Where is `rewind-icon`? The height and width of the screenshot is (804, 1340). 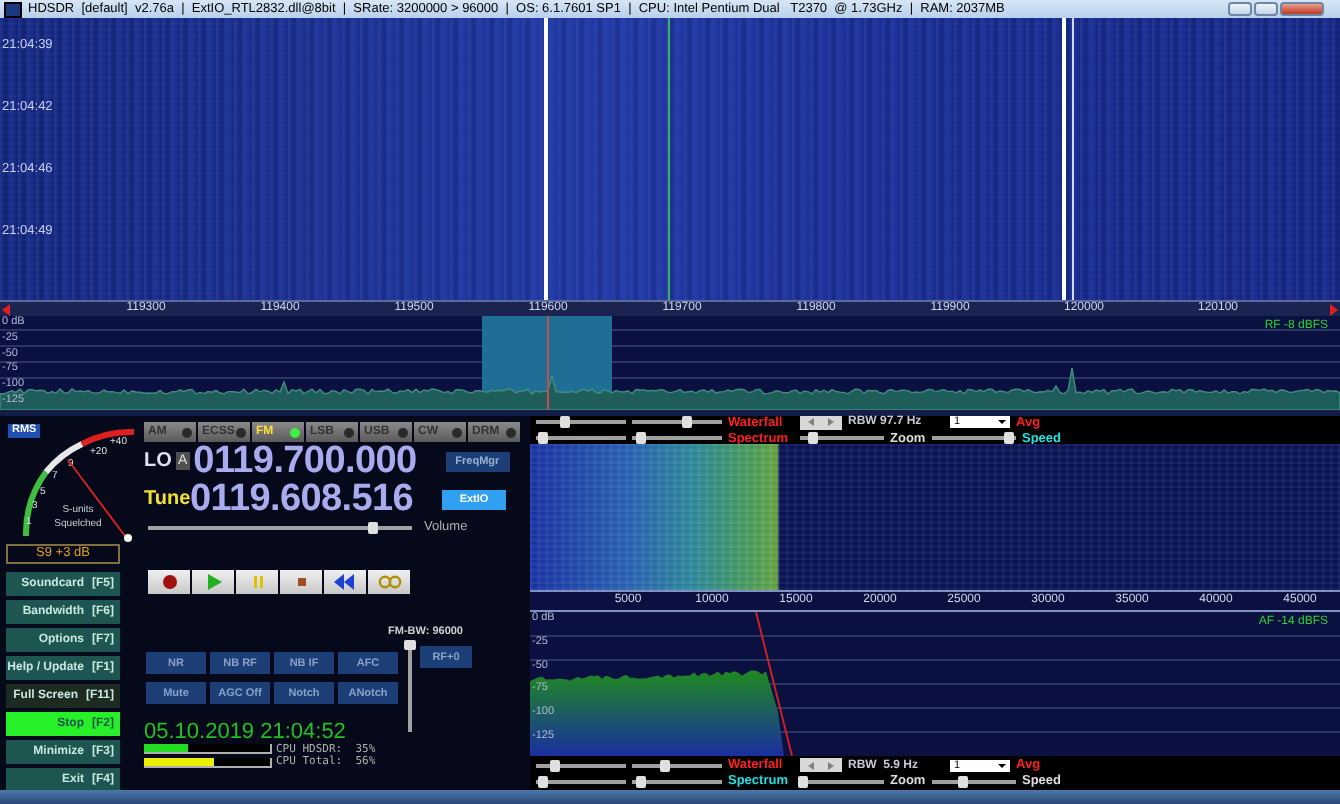
rewind-icon is located at coordinates (345, 582).